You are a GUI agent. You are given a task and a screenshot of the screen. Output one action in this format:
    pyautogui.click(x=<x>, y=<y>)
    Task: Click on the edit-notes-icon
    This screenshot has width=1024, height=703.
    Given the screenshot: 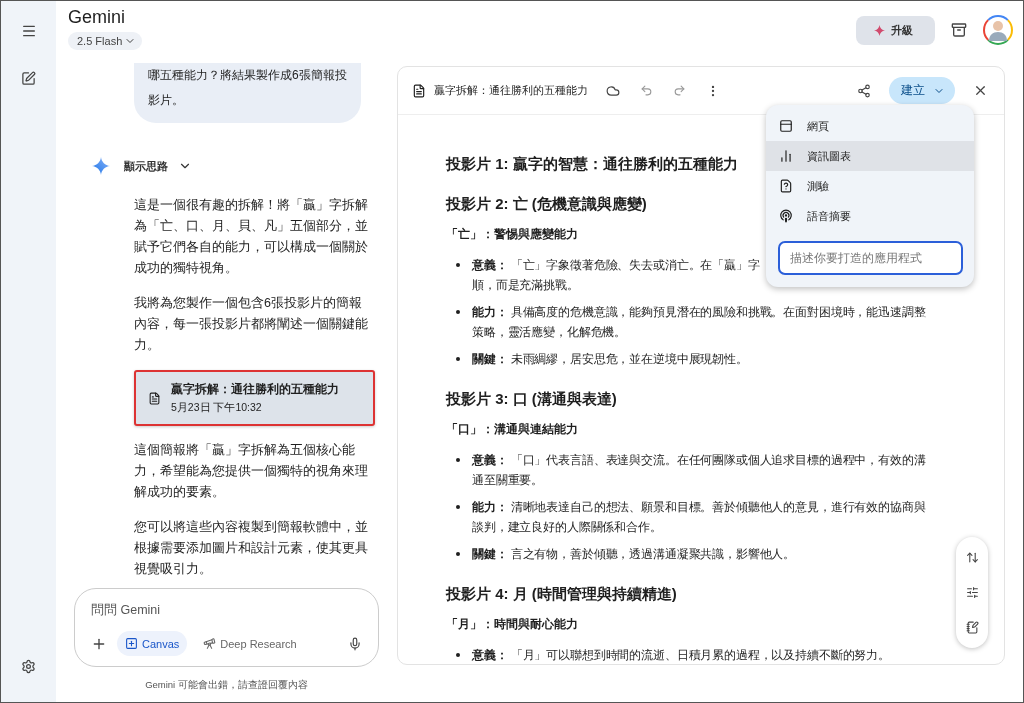 What is the action you would take?
    pyautogui.click(x=972, y=627)
    